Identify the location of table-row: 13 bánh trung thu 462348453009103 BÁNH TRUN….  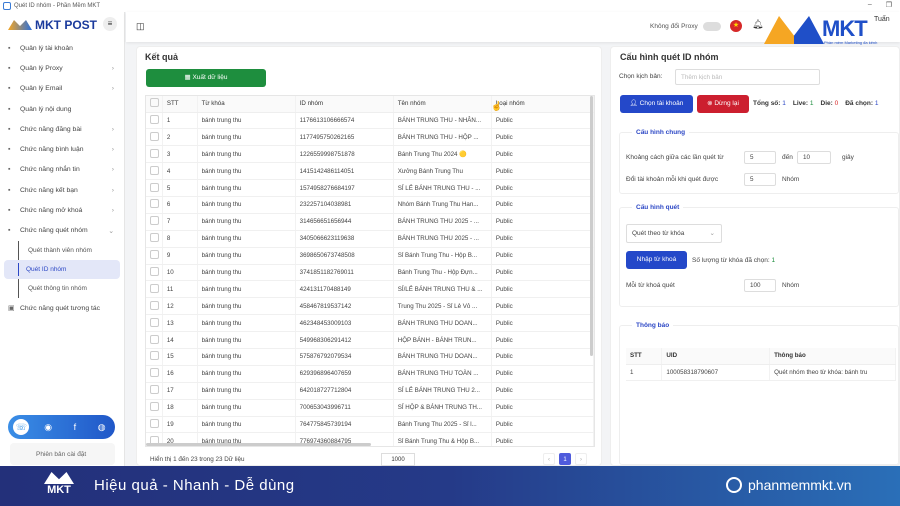
(370, 323).